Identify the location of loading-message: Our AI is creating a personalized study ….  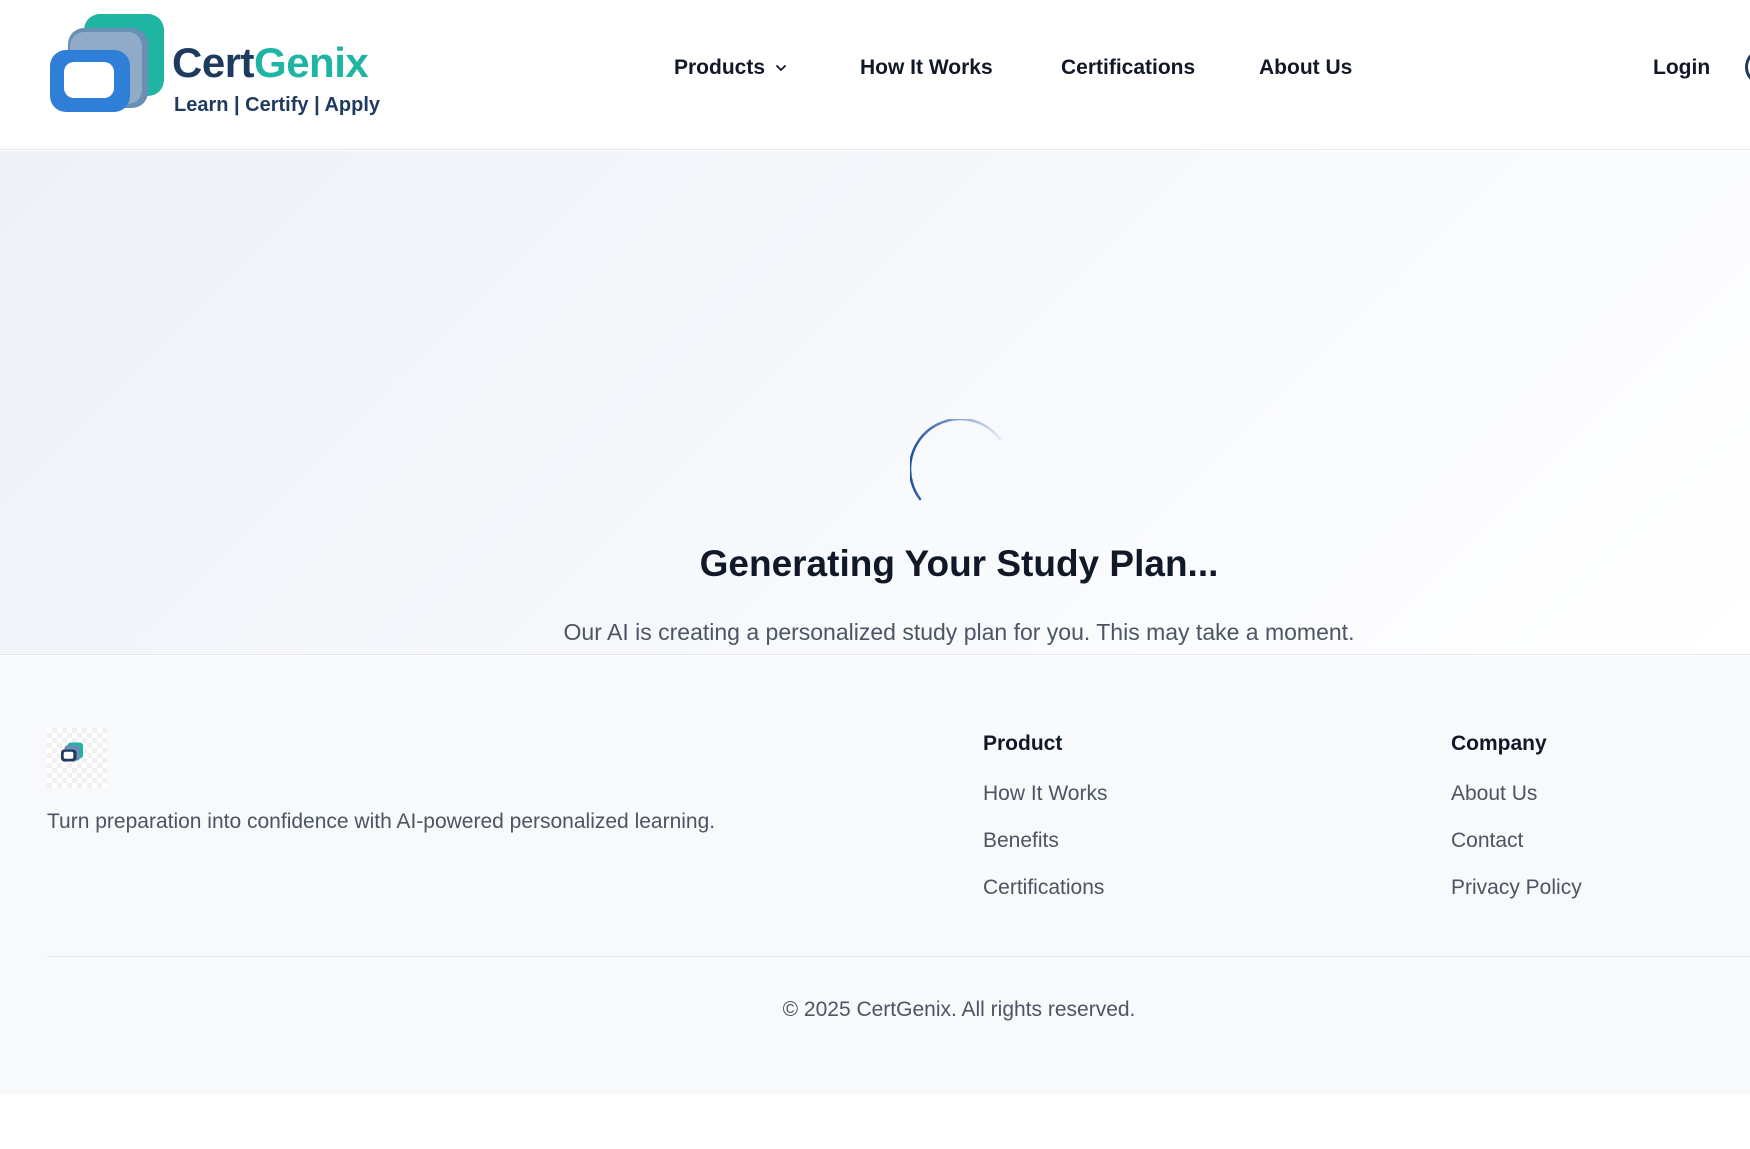
(959, 632).